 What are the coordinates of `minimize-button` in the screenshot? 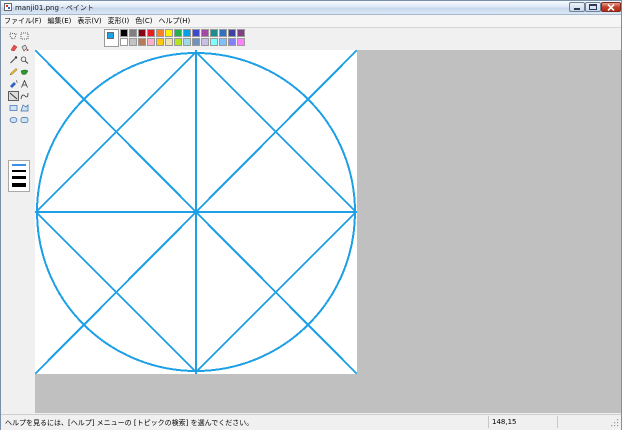 It's located at (577, 7).